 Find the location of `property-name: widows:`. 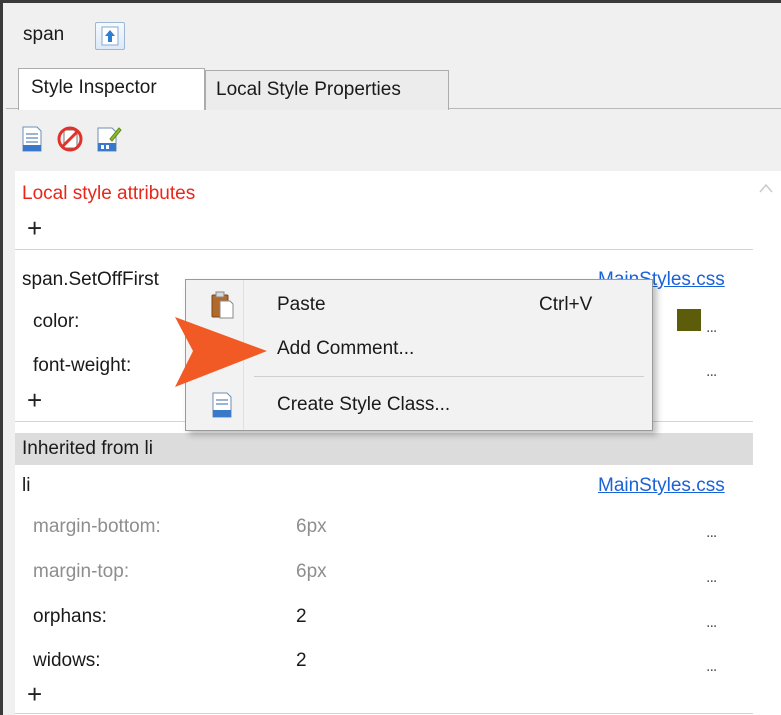

property-name: widows: is located at coordinates (67, 660).